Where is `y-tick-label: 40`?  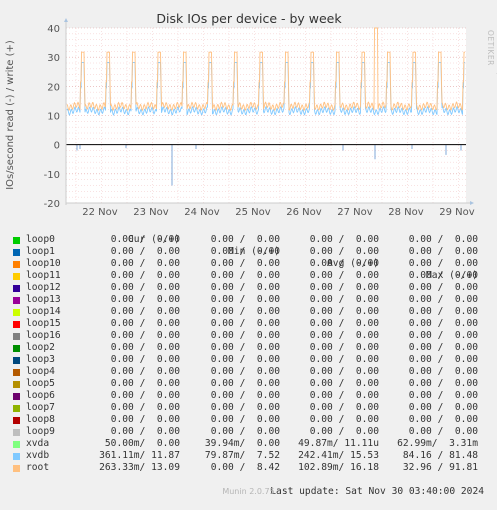 y-tick-label: 40 is located at coordinates (53, 29).